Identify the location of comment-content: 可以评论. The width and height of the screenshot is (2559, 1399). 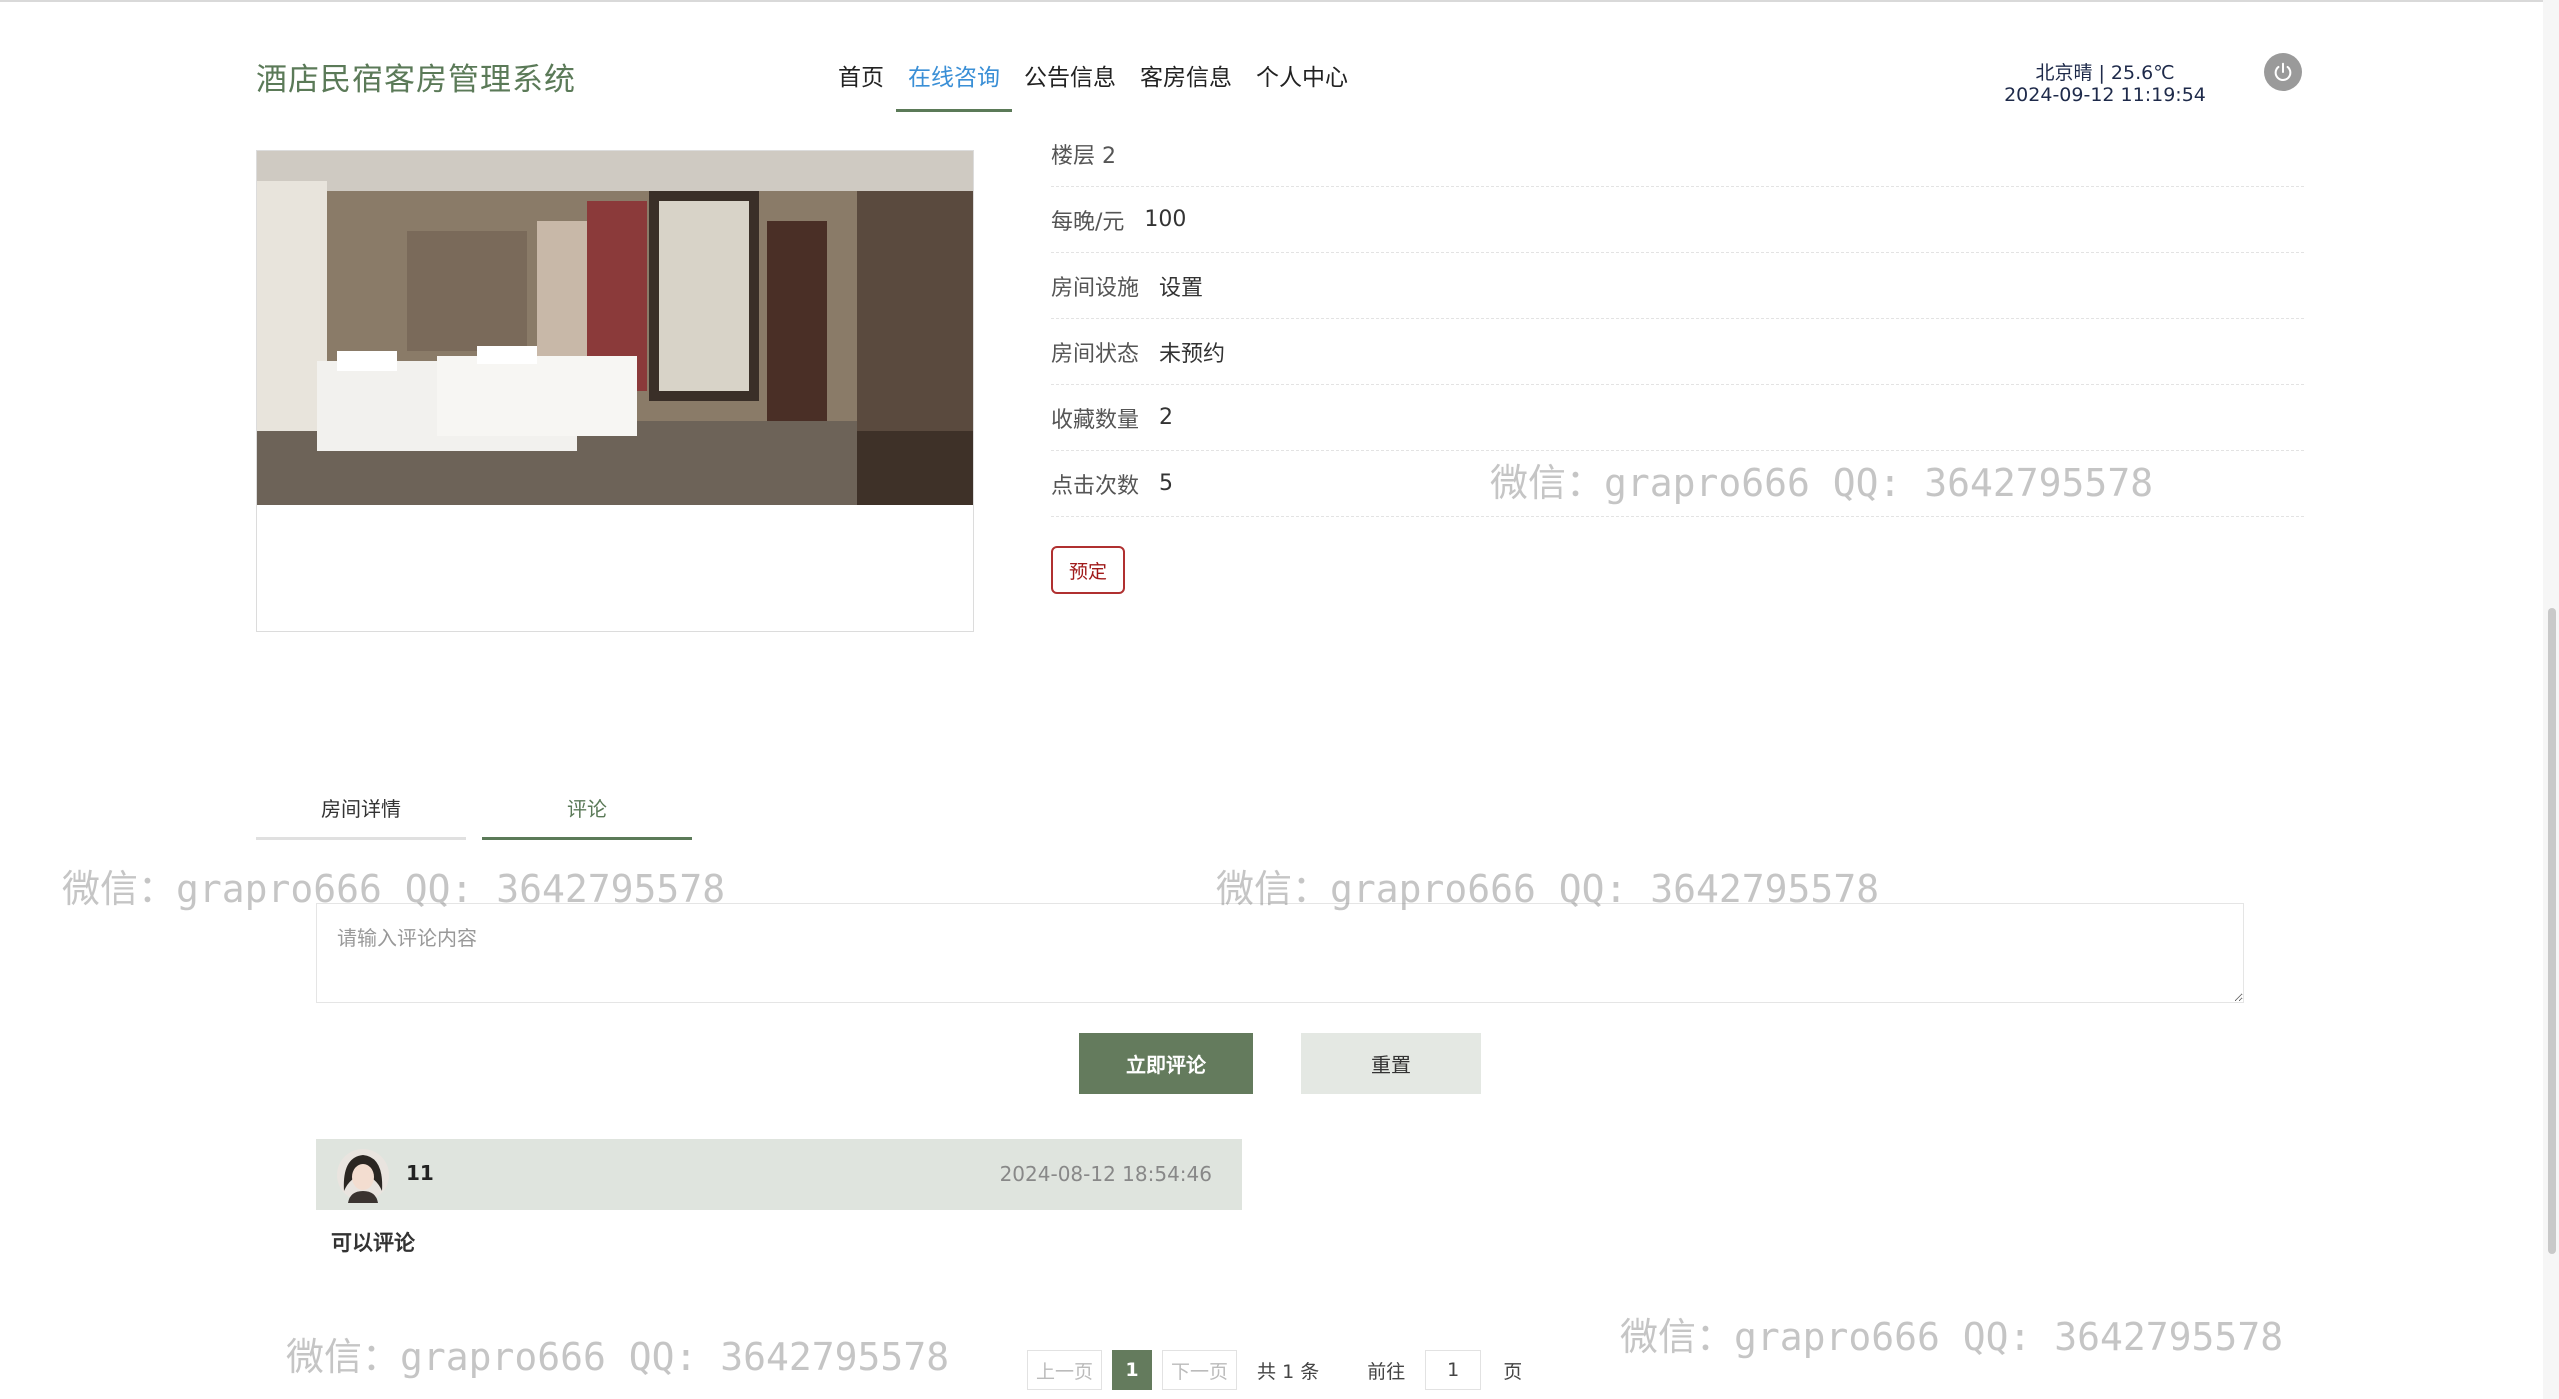
(373, 1243).